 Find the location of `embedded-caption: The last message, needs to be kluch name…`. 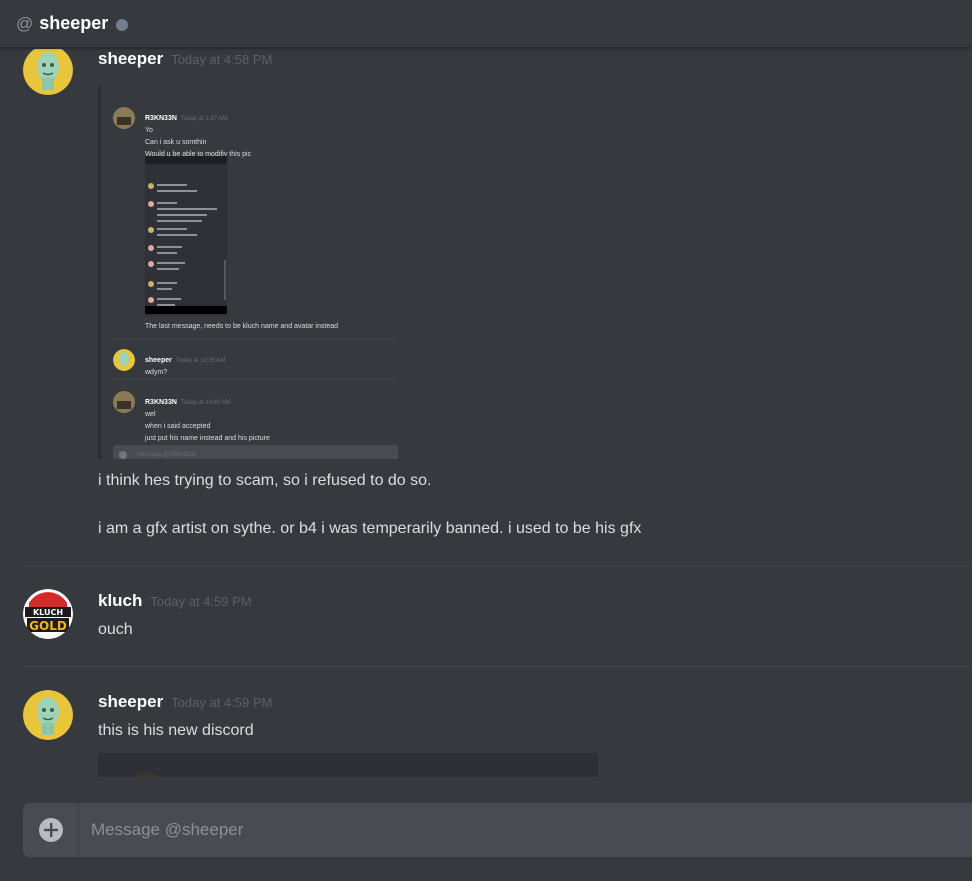

embedded-caption: The last message, needs to be kluch name… is located at coordinates (242, 326).